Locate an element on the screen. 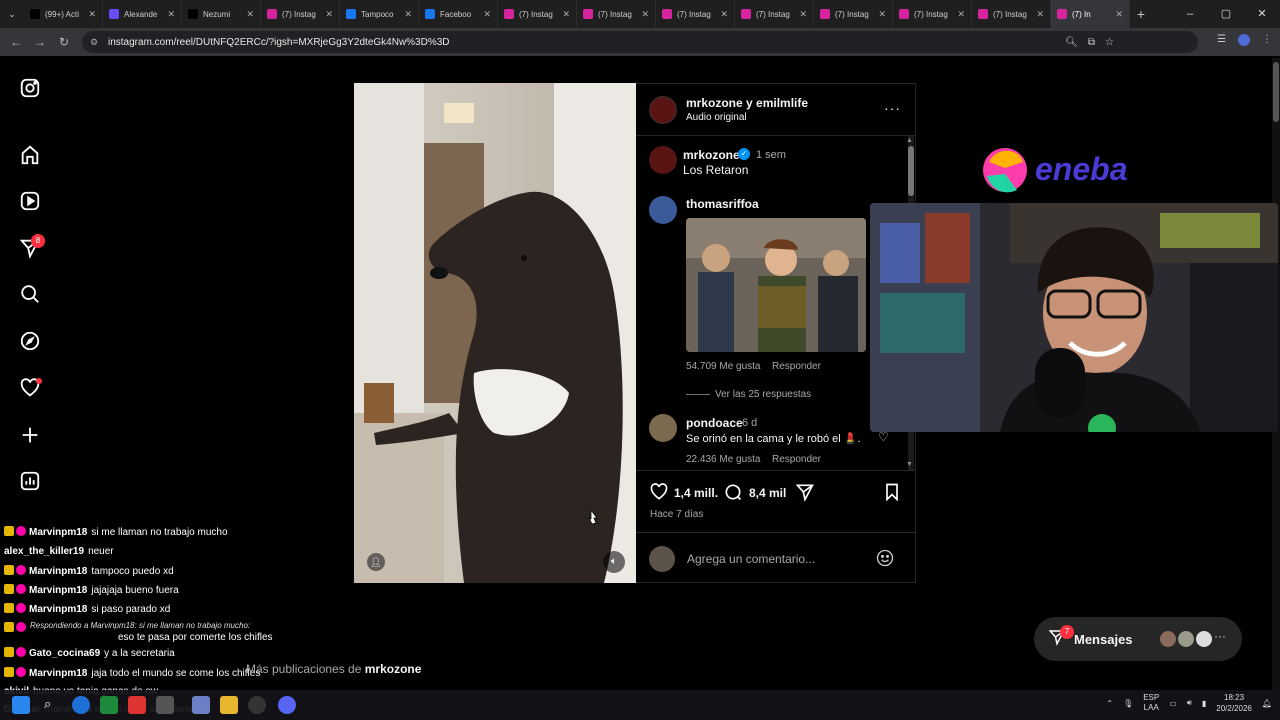 The height and width of the screenshot is (720, 1280). likes-count: 1,4 mill. is located at coordinates (696, 493).